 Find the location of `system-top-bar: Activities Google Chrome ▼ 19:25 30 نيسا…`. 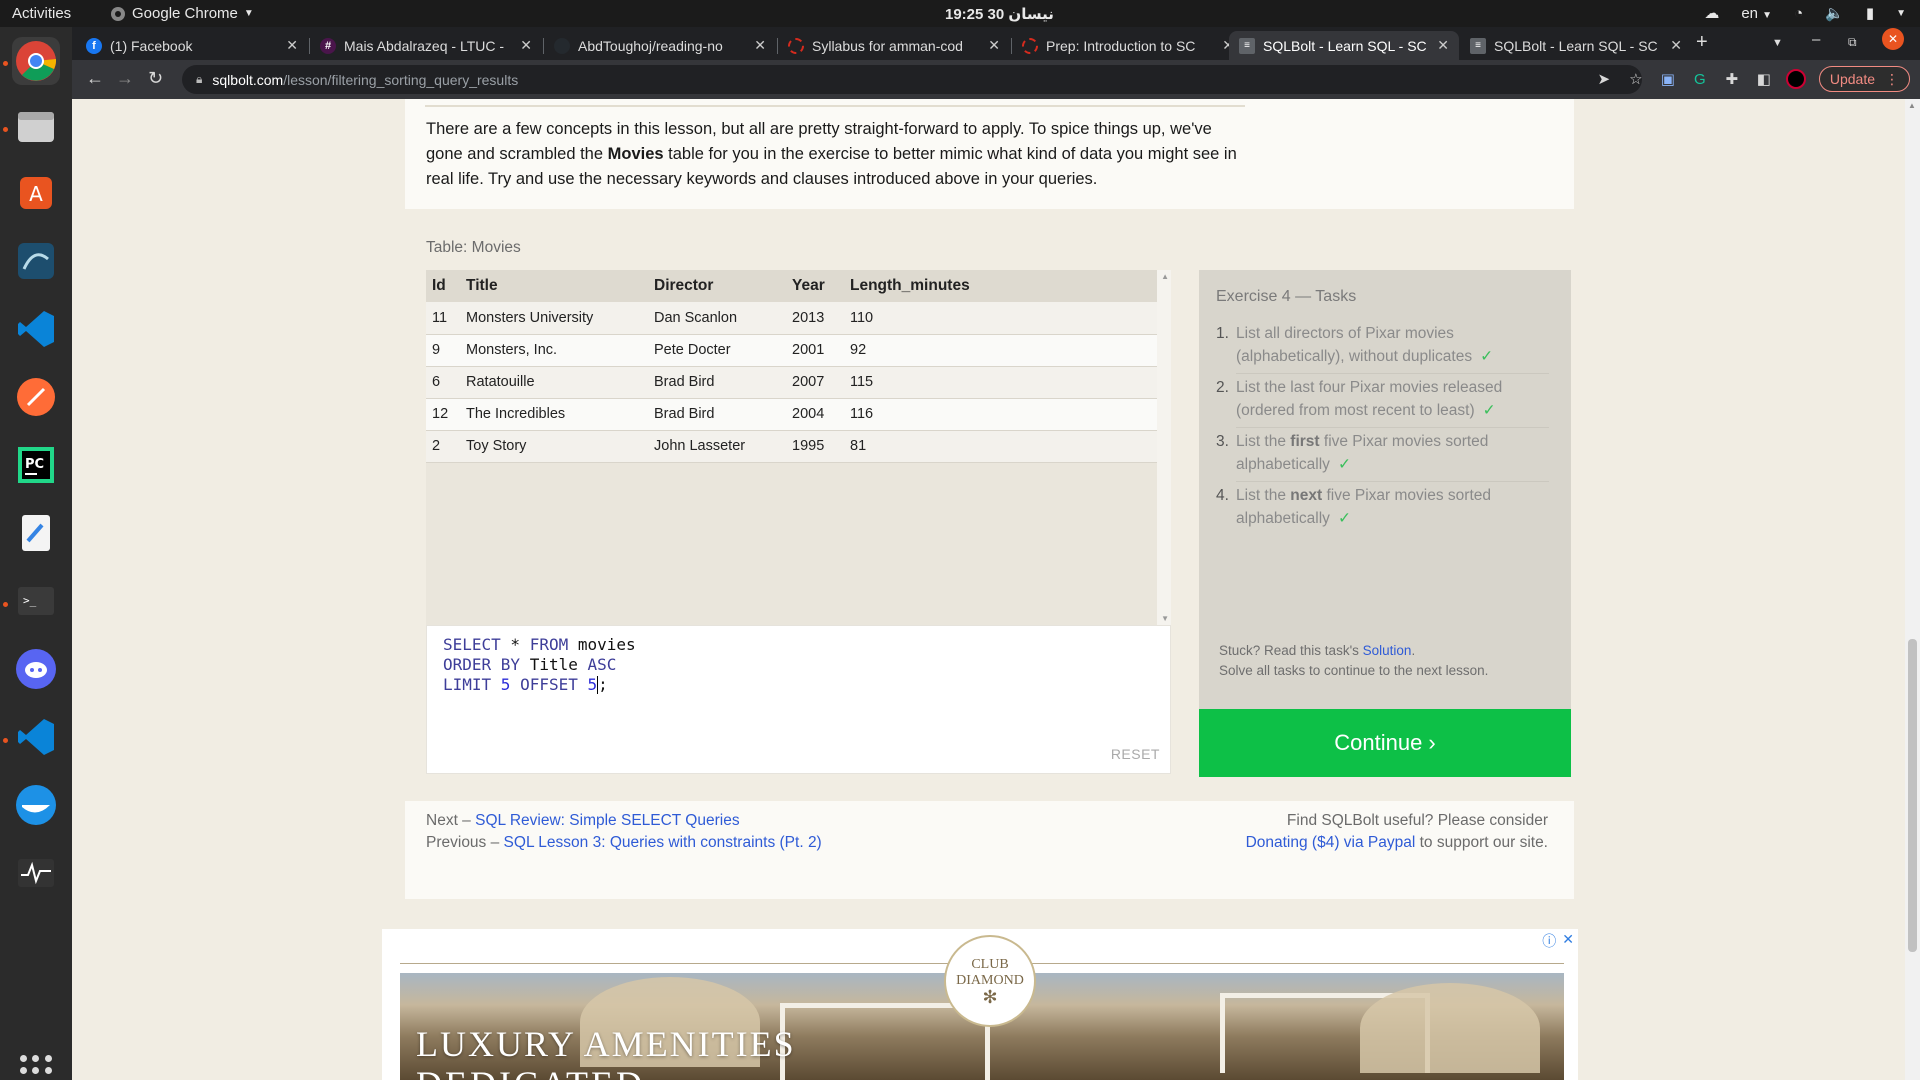

system-top-bar: Activities Google Chrome ▼ 19:25 30 نيسا… is located at coordinates (960, 13).